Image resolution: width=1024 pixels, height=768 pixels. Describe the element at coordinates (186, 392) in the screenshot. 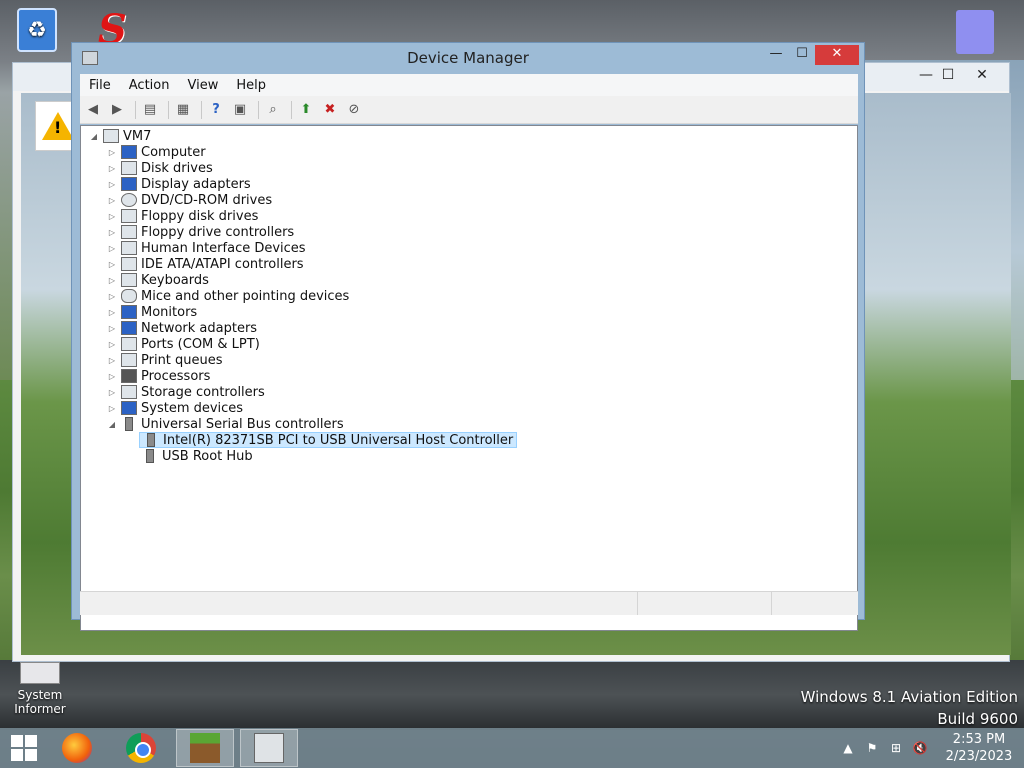

I see `tree-item-storage-controllers: ▷ Storage controllers` at that location.